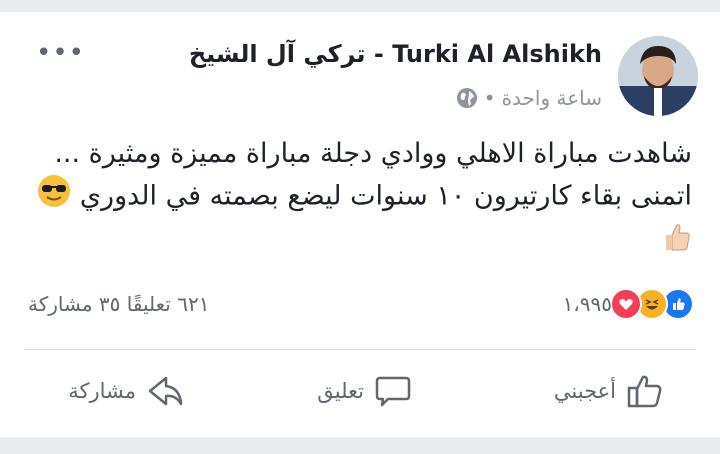  What do you see at coordinates (644, 391) in the screenshot?
I see `thumbs-up-icon` at bounding box center [644, 391].